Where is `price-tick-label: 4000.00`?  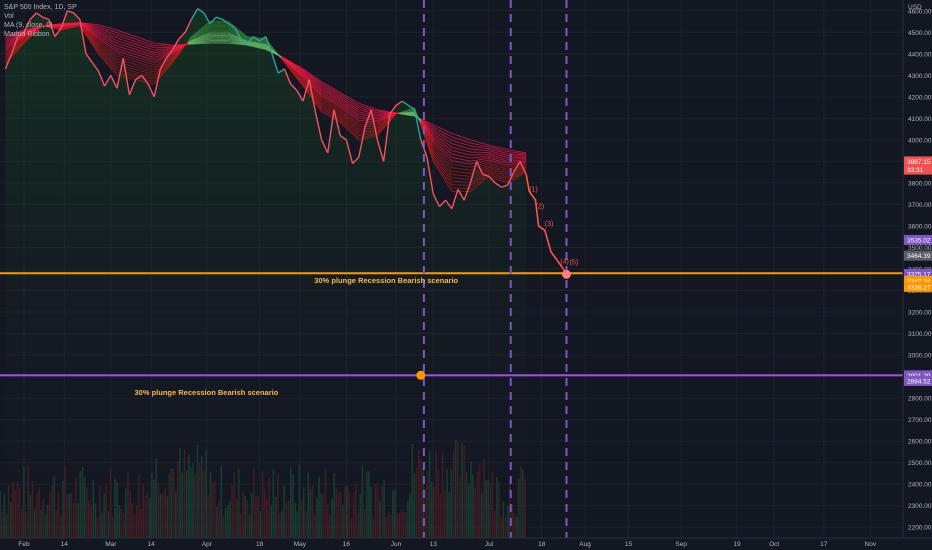 price-tick-label: 4000.00 is located at coordinates (920, 140).